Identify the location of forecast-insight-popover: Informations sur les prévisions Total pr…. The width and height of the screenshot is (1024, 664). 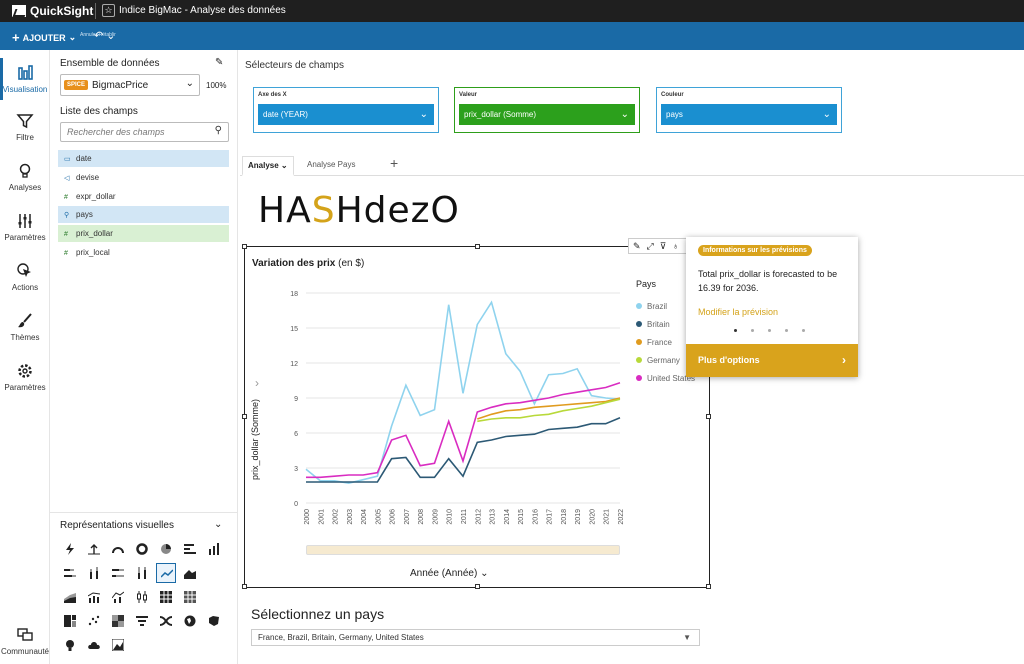
(772, 307).